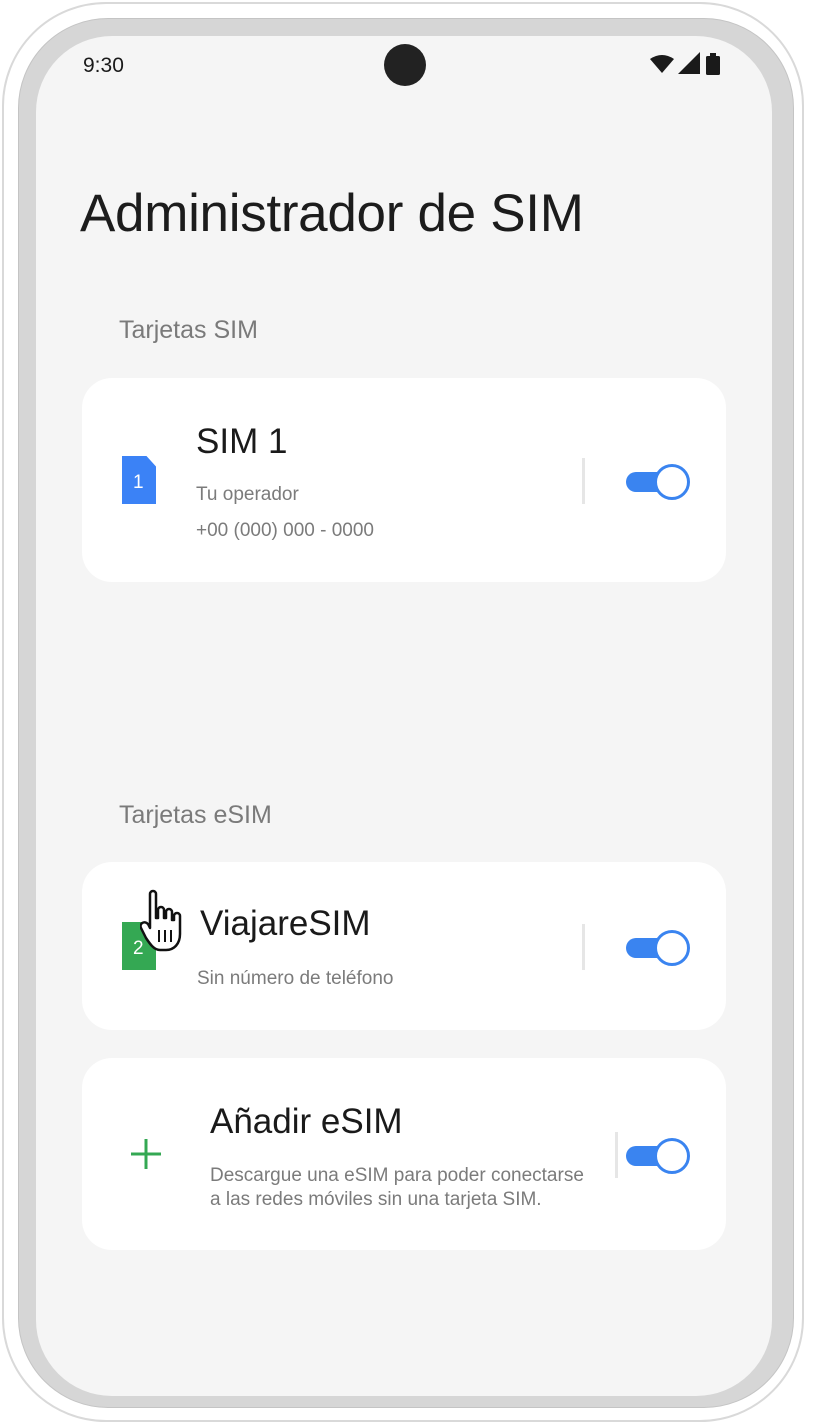 This screenshot has height=1422, width=814. I want to click on esim1-toggle, so click(658, 948).